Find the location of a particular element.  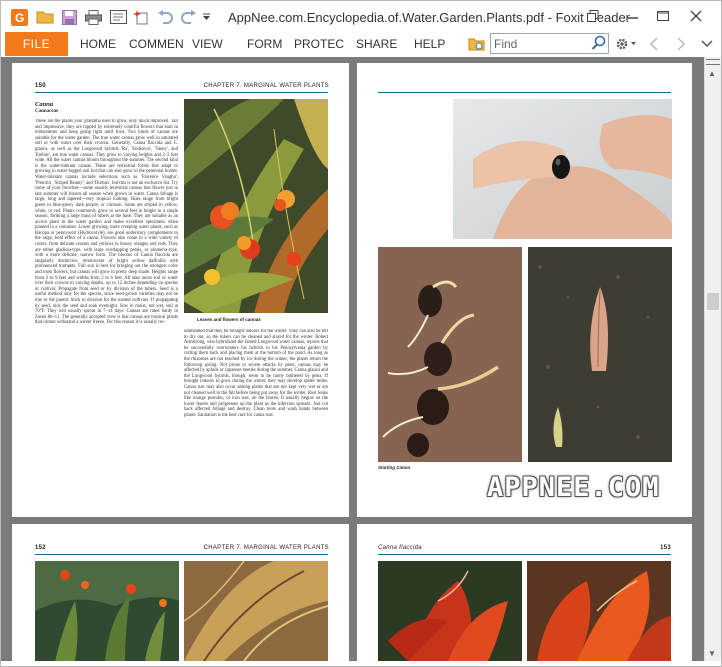

open-folder-icon is located at coordinates (45, 17).